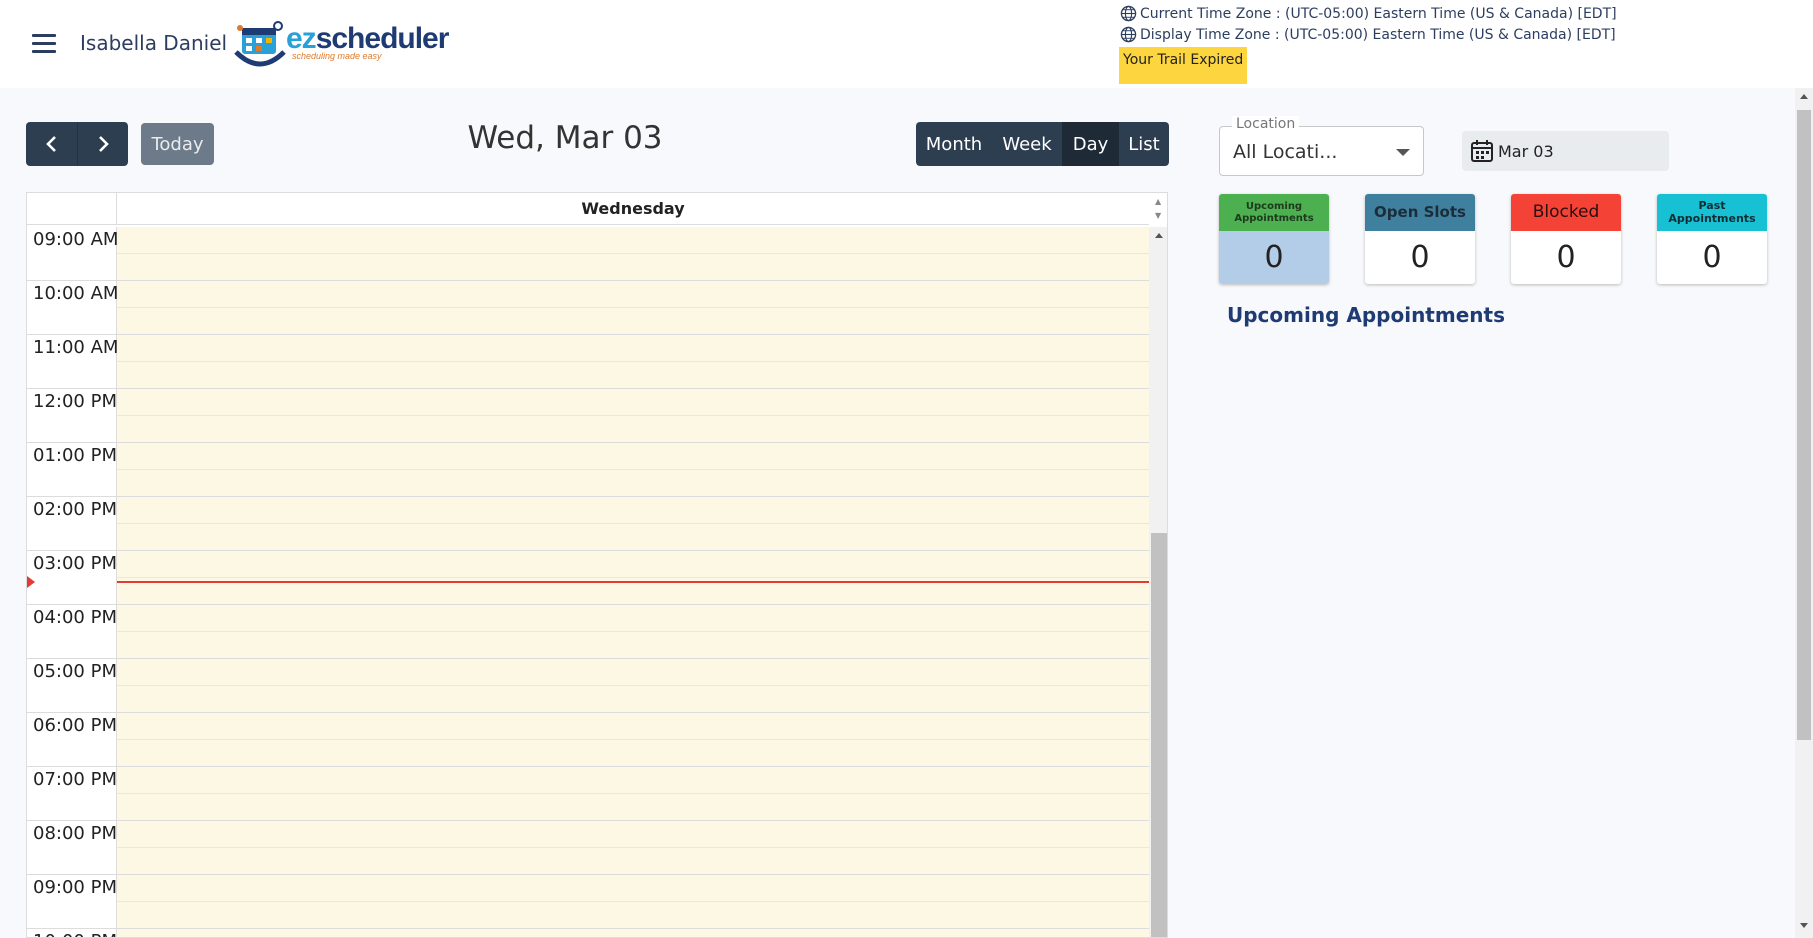 This screenshot has width=1813, height=938. What do you see at coordinates (1712, 212) in the screenshot?
I see `past-appointments-label: Past Appointments` at bounding box center [1712, 212].